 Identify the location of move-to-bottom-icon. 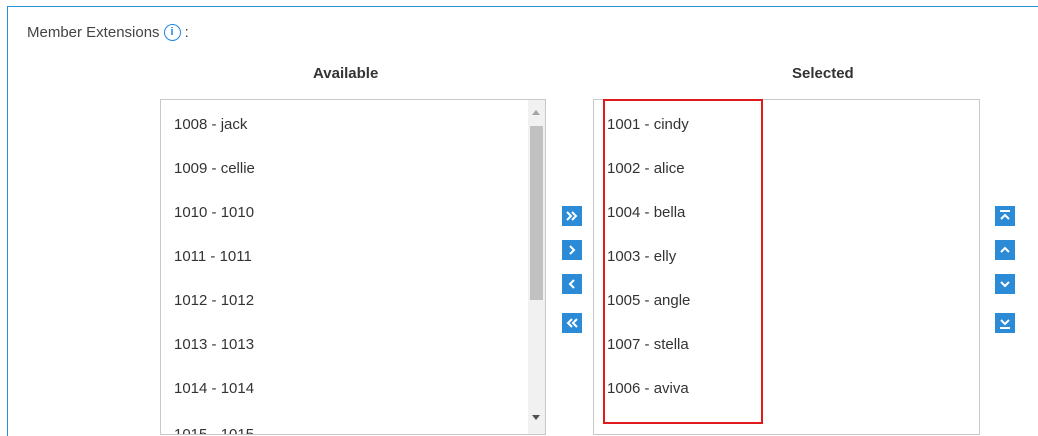
(1005, 324).